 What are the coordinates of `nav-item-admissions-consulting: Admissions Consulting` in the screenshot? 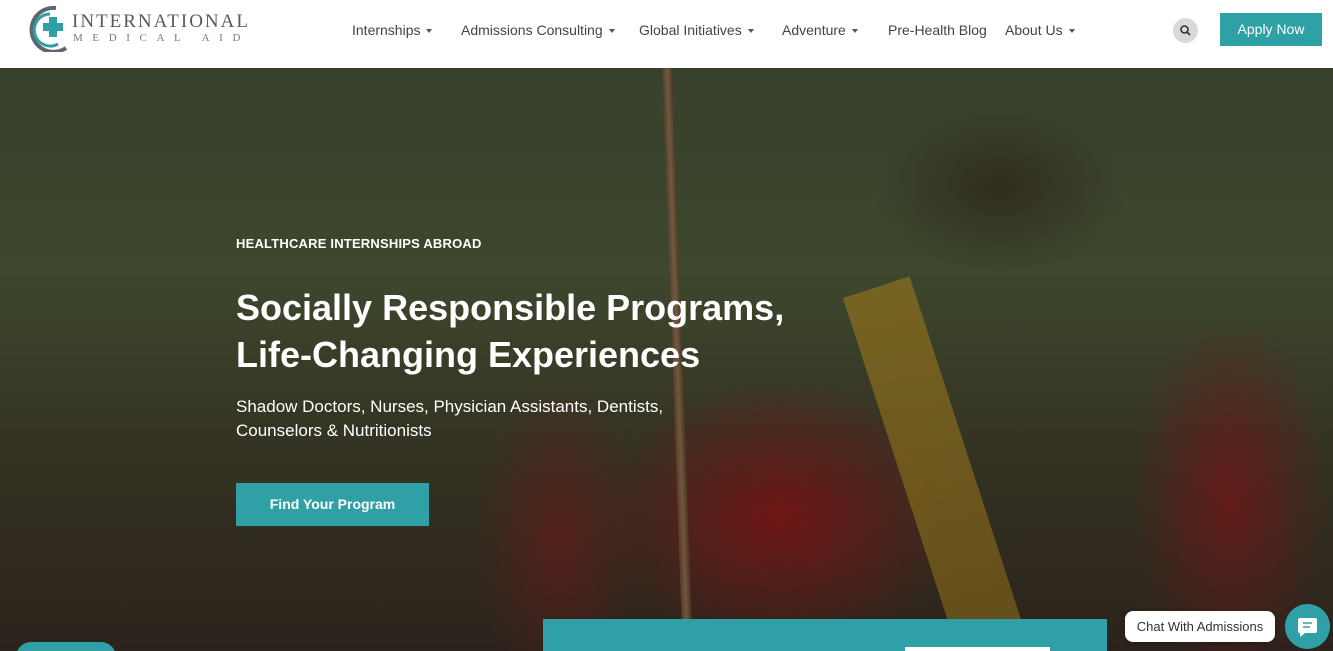 It's located at (538, 30).